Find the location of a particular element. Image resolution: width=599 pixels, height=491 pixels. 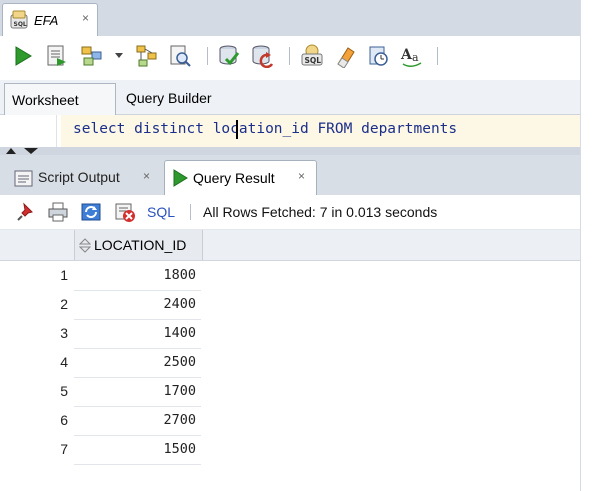

commit-icon is located at coordinates (229, 56).